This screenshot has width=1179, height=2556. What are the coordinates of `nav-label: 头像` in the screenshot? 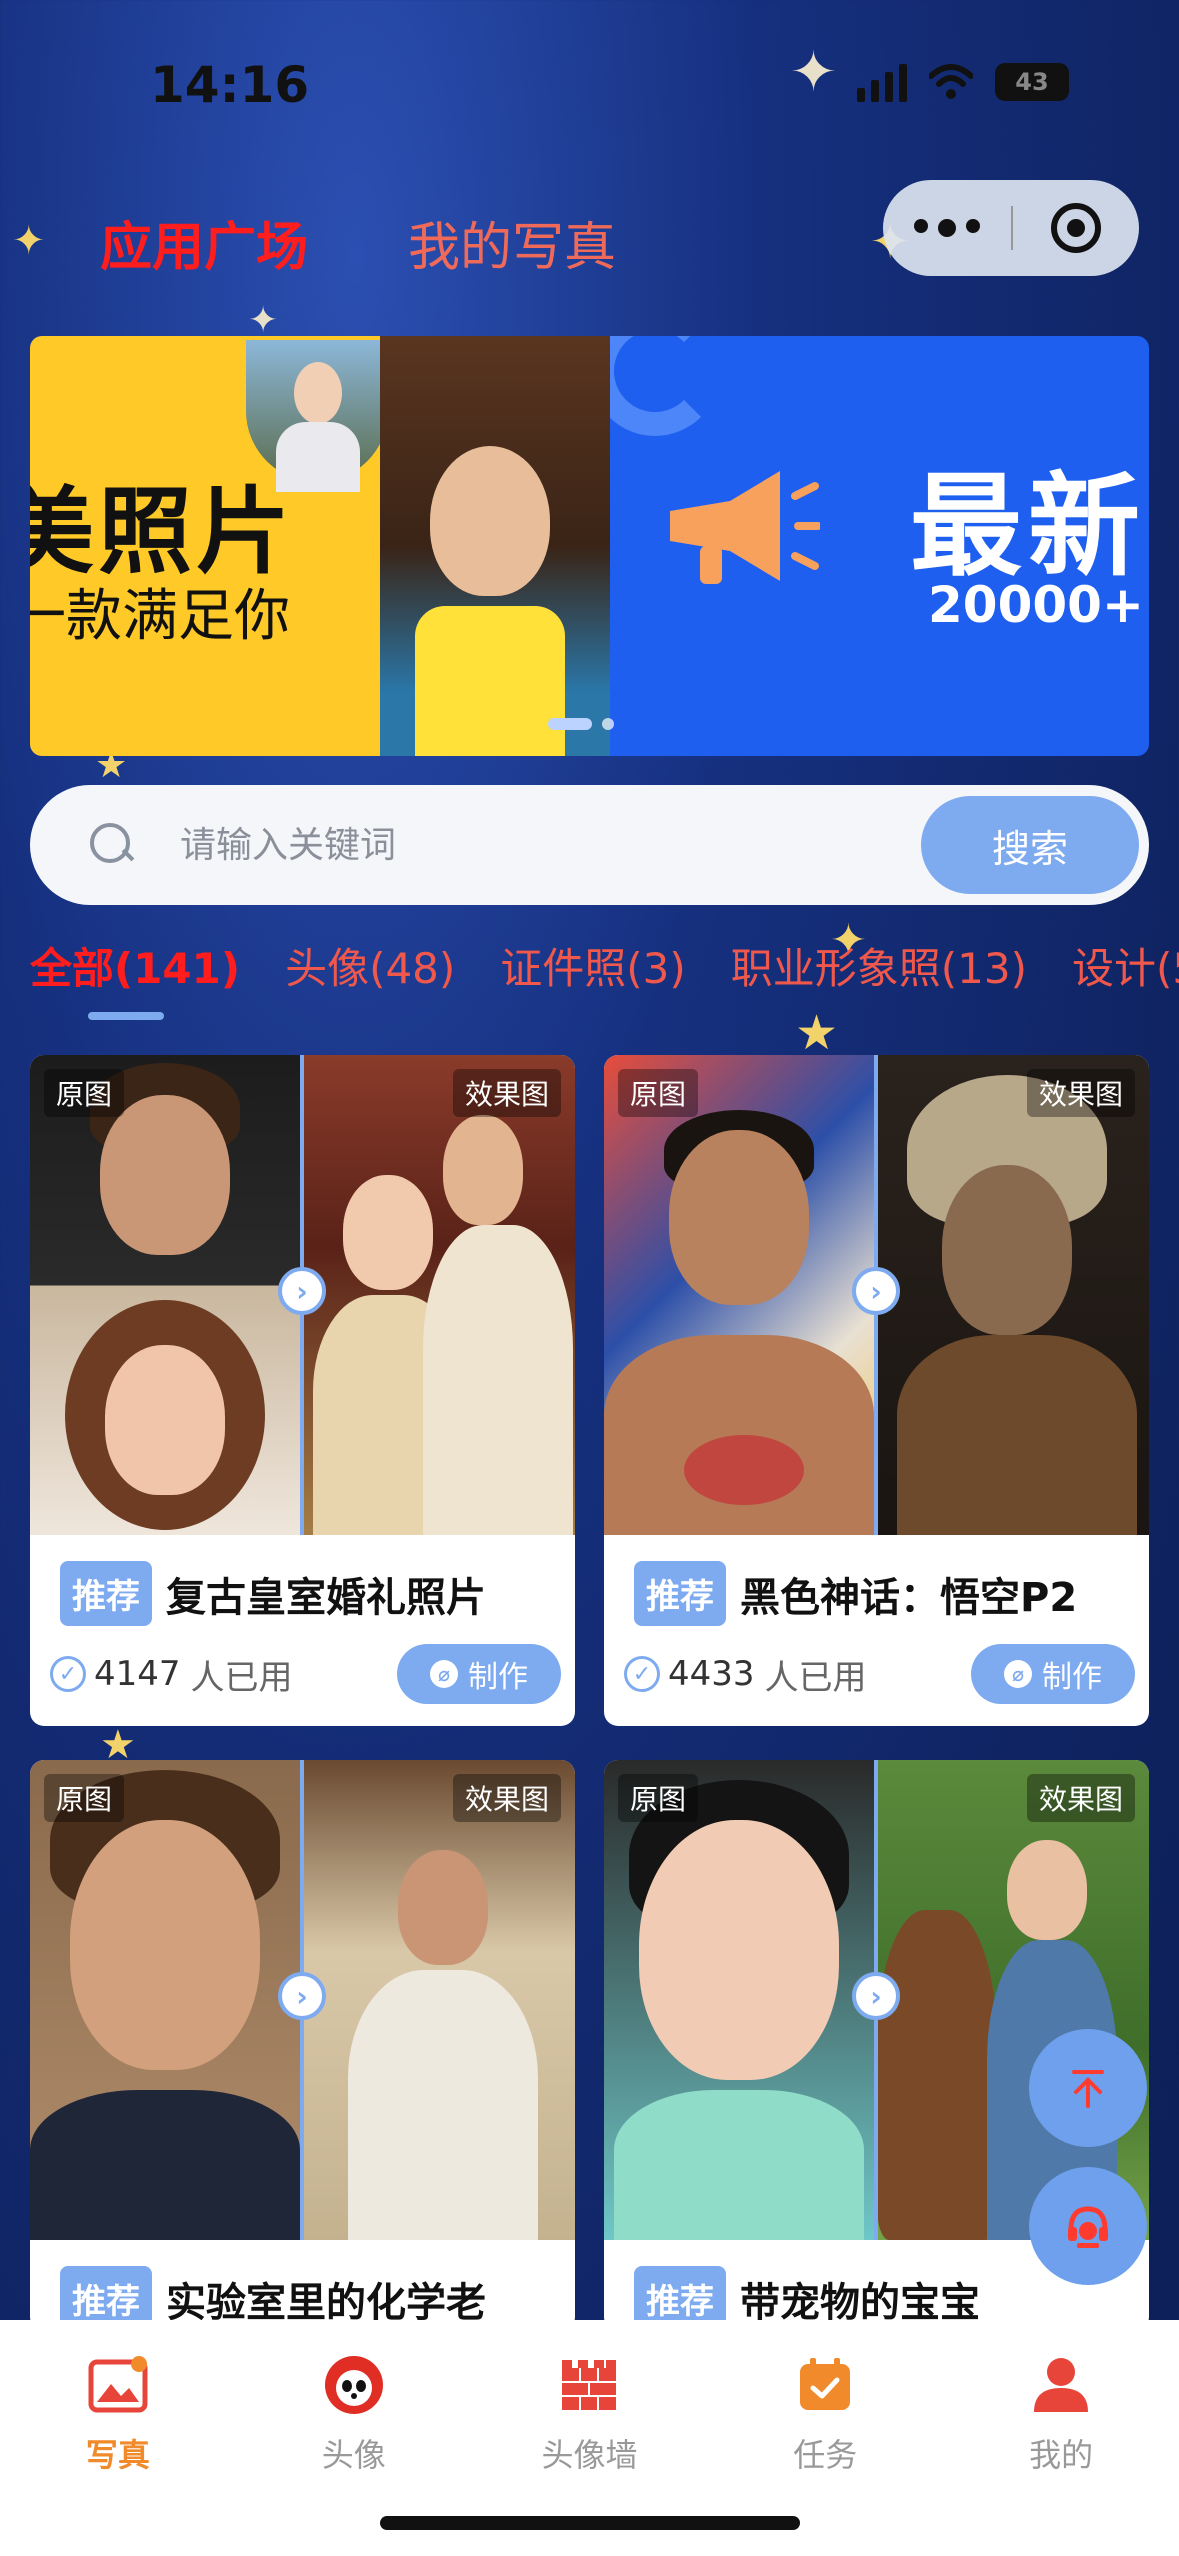 It's located at (353, 2455).